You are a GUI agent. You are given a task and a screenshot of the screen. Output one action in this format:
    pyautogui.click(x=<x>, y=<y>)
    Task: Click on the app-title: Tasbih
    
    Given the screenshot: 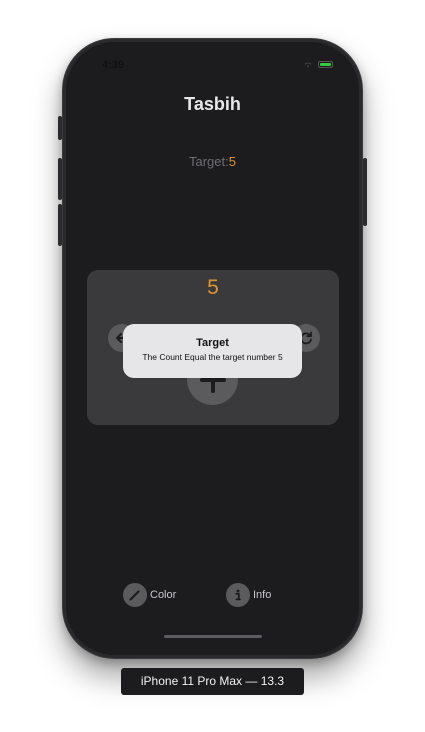 What is the action you would take?
    pyautogui.click(x=212, y=104)
    